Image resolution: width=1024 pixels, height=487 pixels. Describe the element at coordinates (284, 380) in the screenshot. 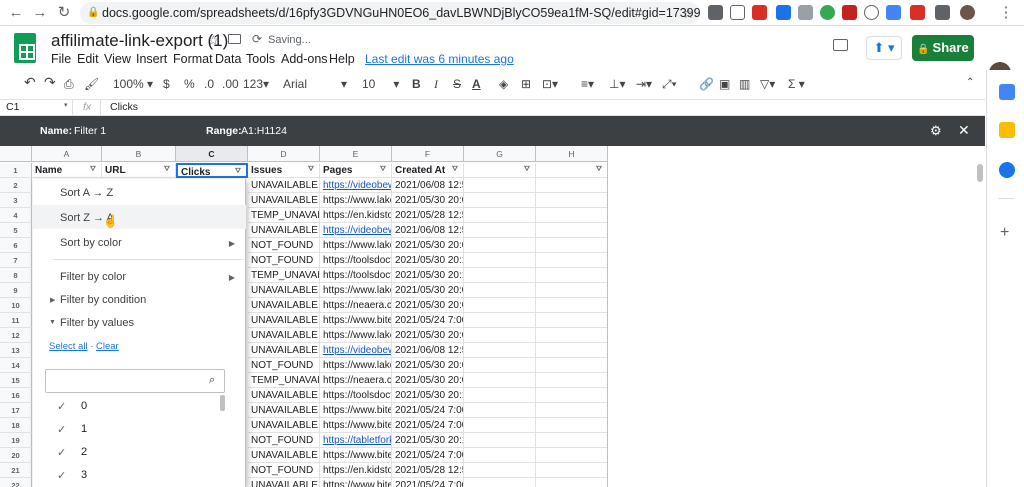

I see `issue-cell: TEMP_UNAVAIL` at that location.